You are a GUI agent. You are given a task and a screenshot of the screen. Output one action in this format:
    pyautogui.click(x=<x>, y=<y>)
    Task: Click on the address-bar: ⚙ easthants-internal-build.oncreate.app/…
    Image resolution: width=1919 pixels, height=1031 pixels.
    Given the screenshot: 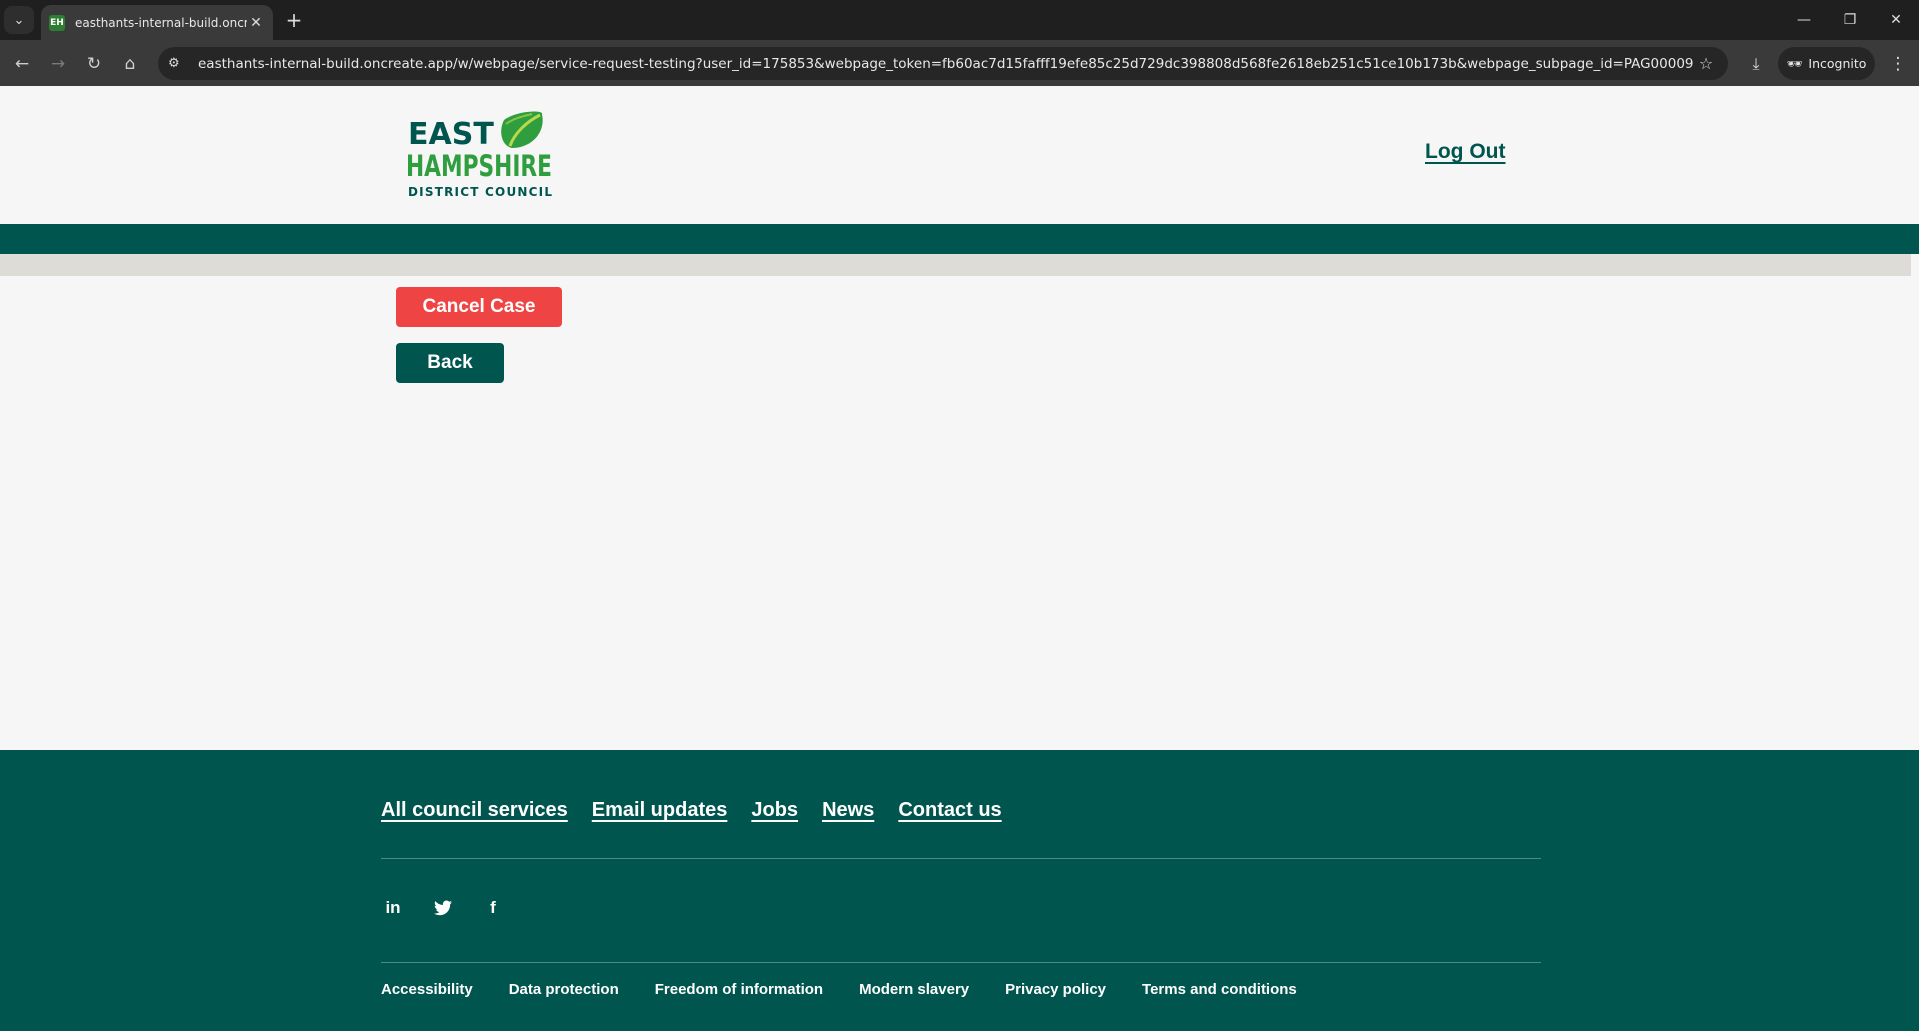 What is the action you would take?
    pyautogui.click(x=943, y=63)
    